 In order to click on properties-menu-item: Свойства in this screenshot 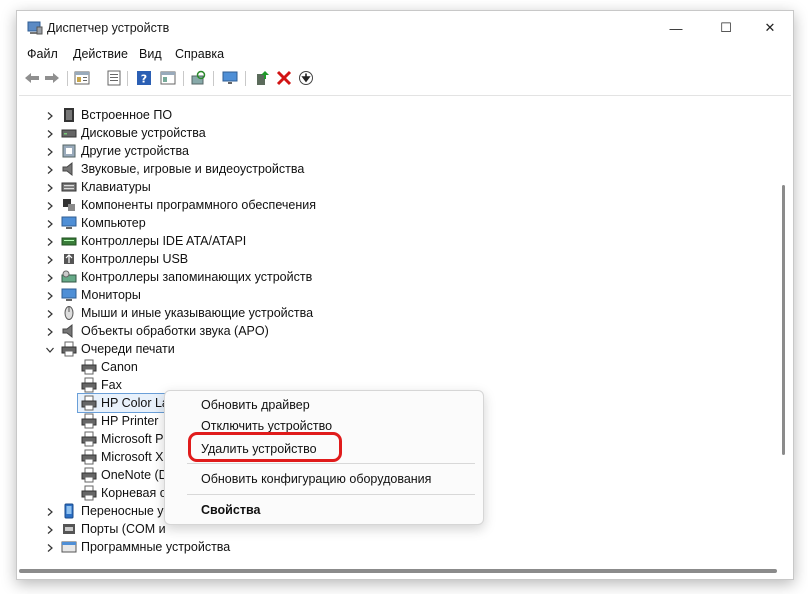, I will do `click(230, 510)`.